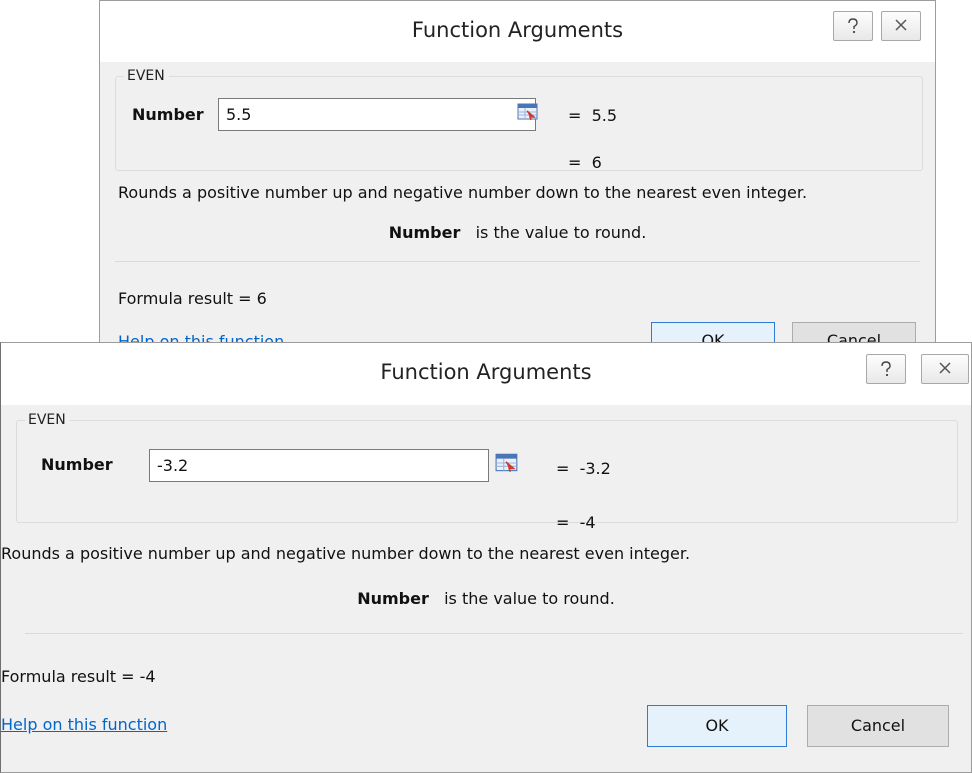 The image size is (972, 773). What do you see at coordinates (593, 115) in the screenshot?
I see `argument-result: = 5.5` at bounding box center [593, 115].